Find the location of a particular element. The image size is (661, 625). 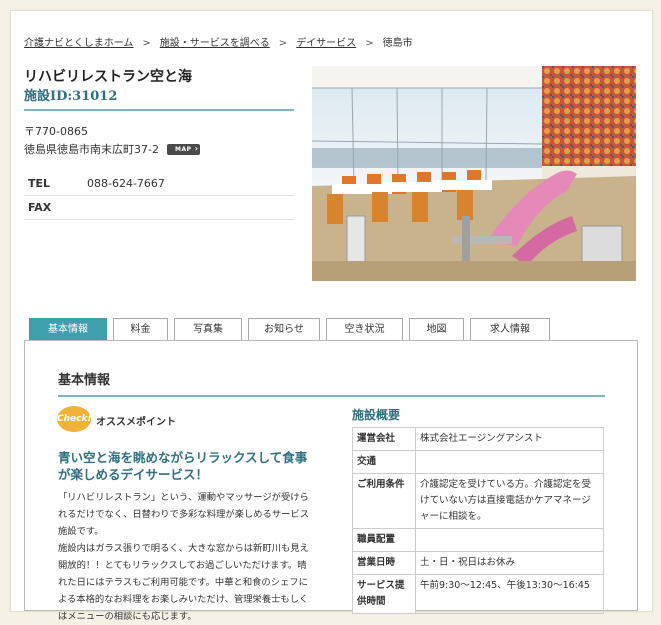

map-button: MAP is located at coordinates (183, 149).